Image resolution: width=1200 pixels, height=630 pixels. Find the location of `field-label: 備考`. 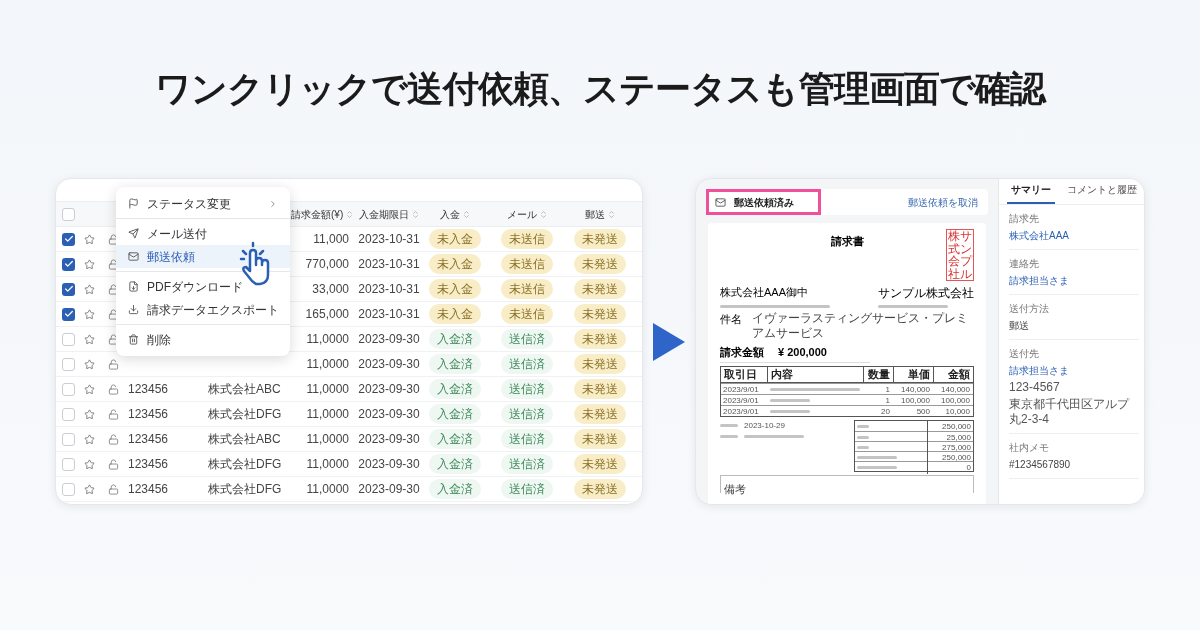

field-label: 備考 is located at coordinates (735, 488).